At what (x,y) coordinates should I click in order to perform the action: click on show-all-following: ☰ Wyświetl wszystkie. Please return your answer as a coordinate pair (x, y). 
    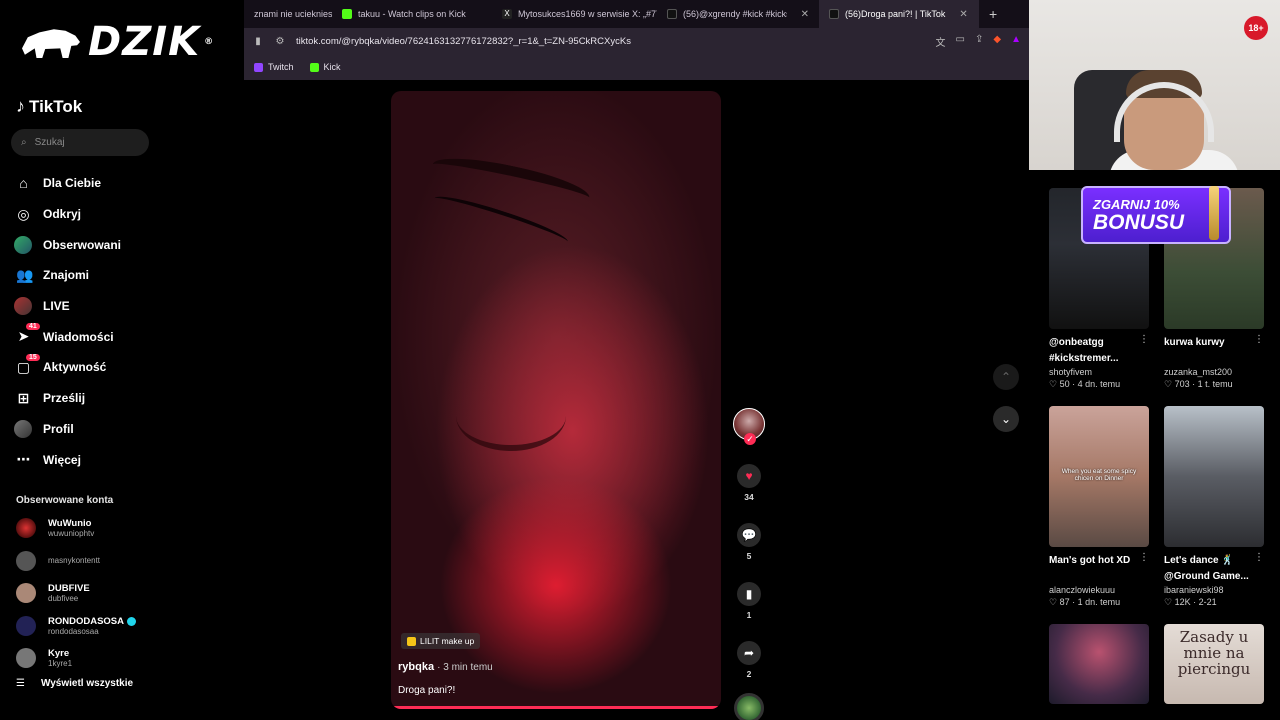
    Looking at the image, I should click on (130, 683).